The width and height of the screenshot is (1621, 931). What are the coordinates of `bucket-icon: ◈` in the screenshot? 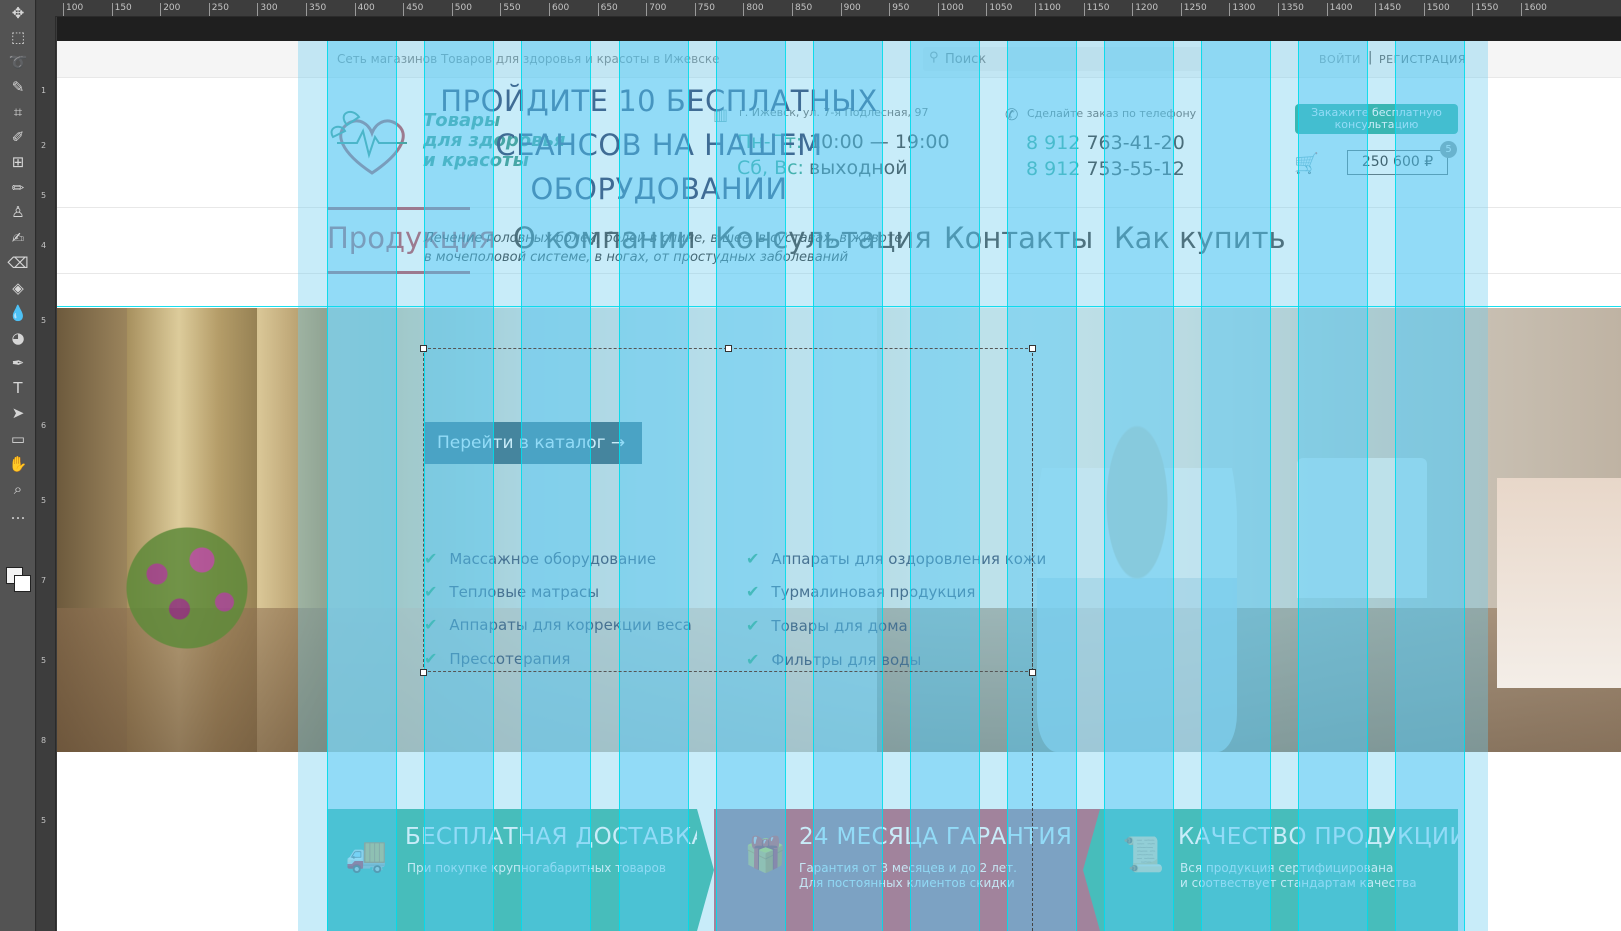 It's located at (18, 288).